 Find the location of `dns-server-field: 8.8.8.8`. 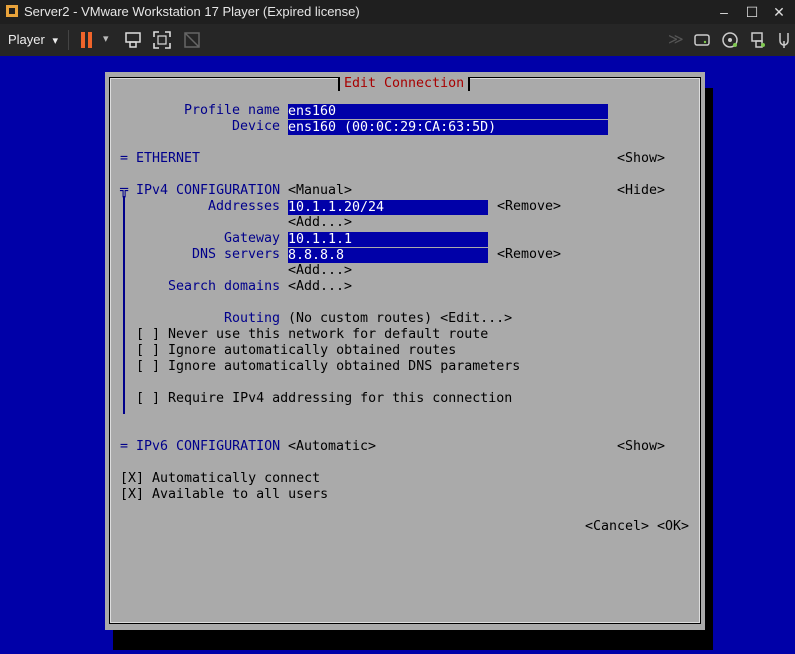

dns-server-field: 8.8.8.8 is located at coordinates (388, 255).